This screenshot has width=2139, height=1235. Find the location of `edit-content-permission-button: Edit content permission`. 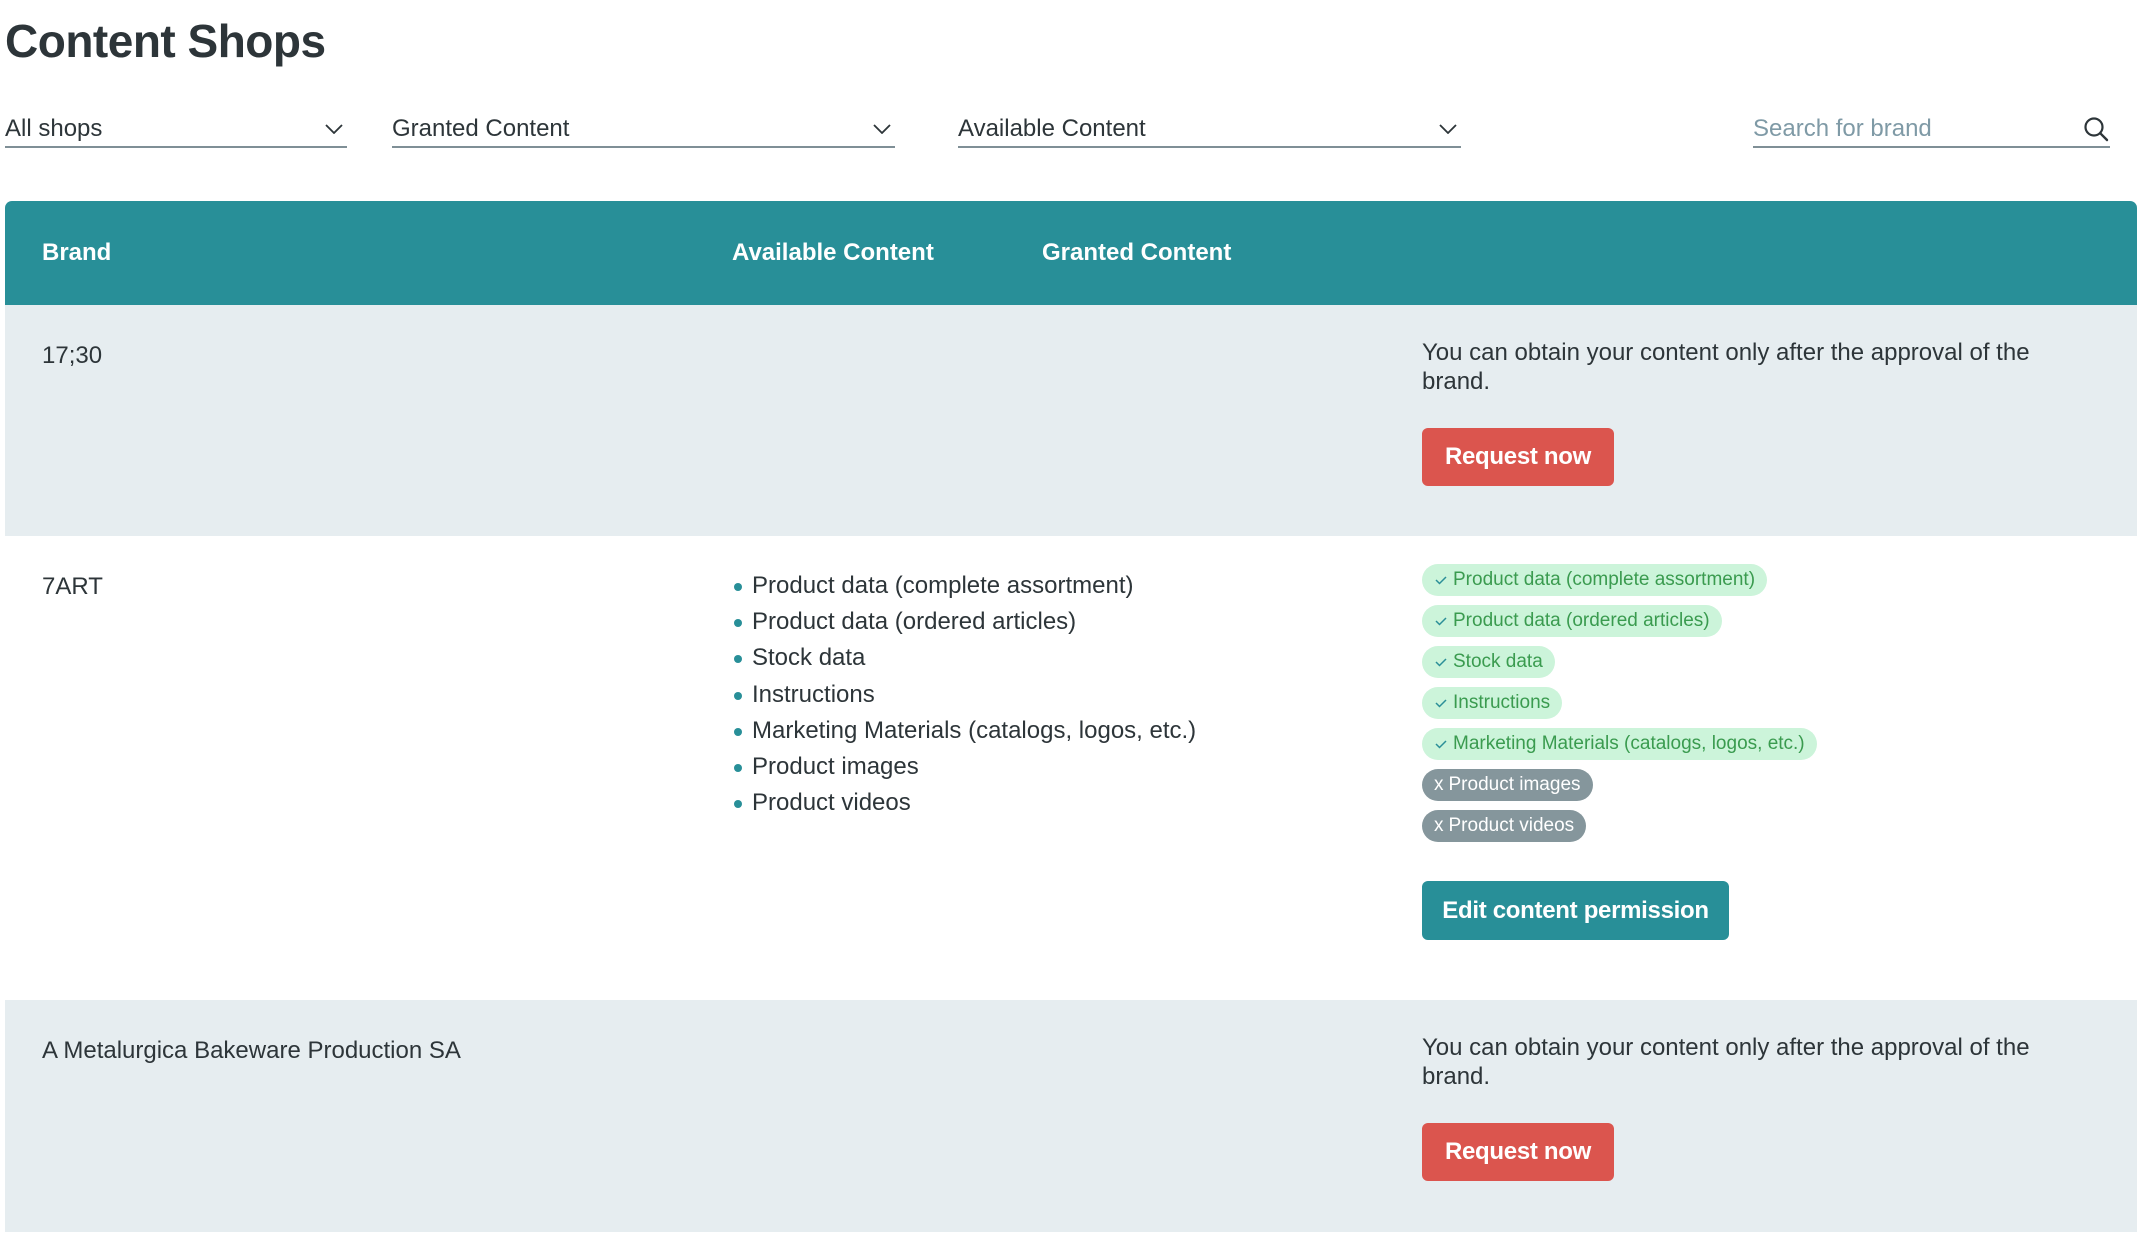

edit-content-permission-button: Edit content permission is located at coordinates (1575, 910).